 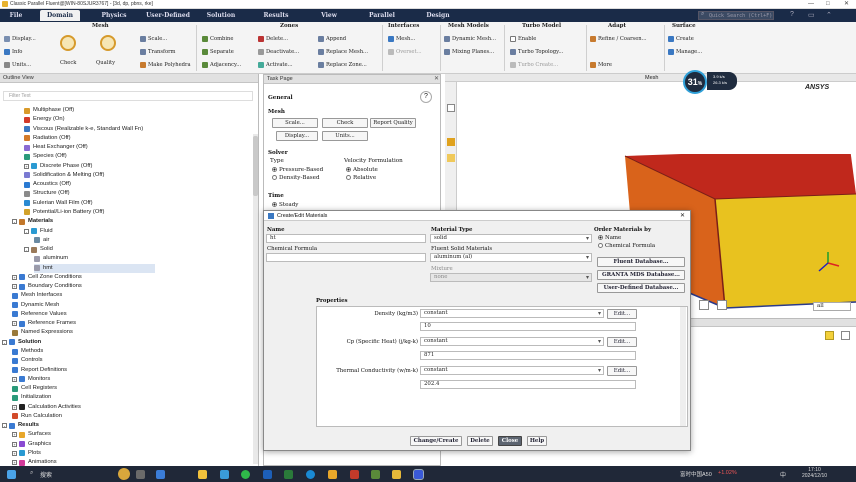 What do you see at coordinates (31, 379) in the screenshot?
I see `tree-item: + Monitors` at bounding box center [31, 379].